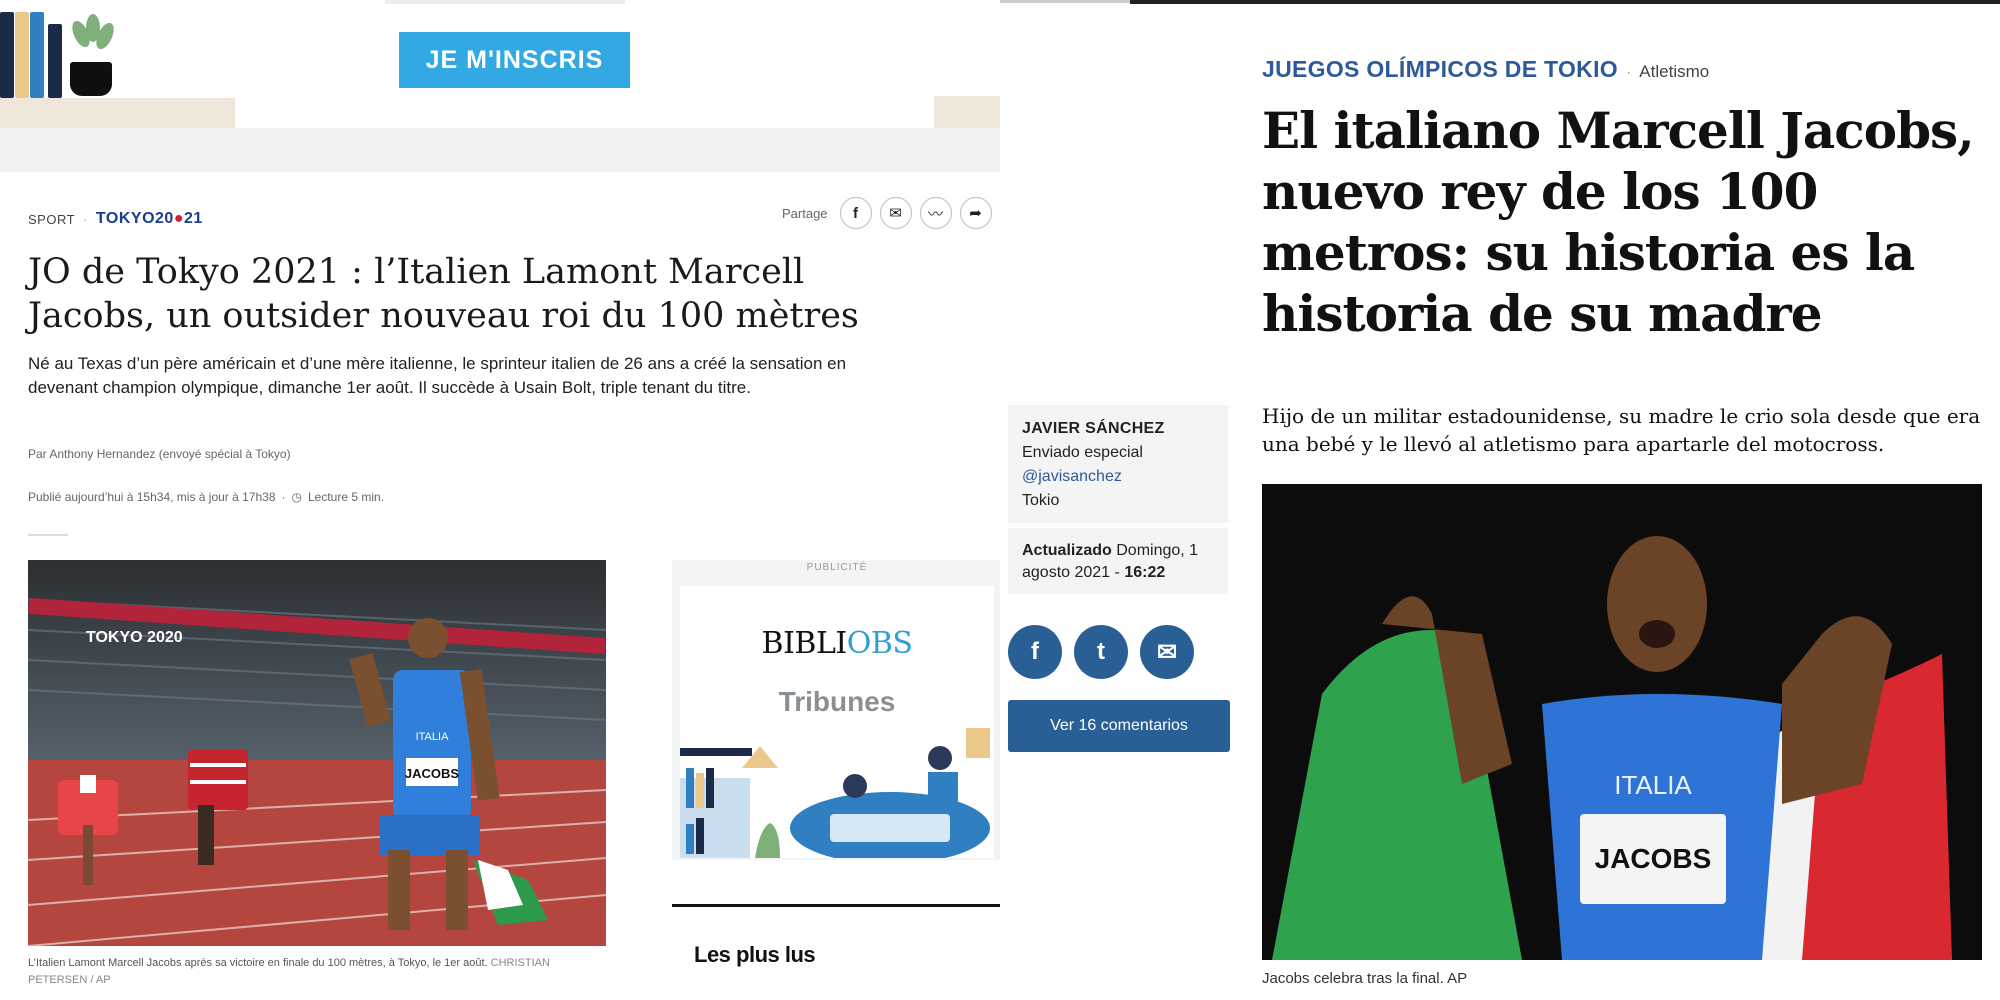 The height and width of the screenshot is (1000, 2000). I want to click on updated-time: 16:22, so click(1145, 572).